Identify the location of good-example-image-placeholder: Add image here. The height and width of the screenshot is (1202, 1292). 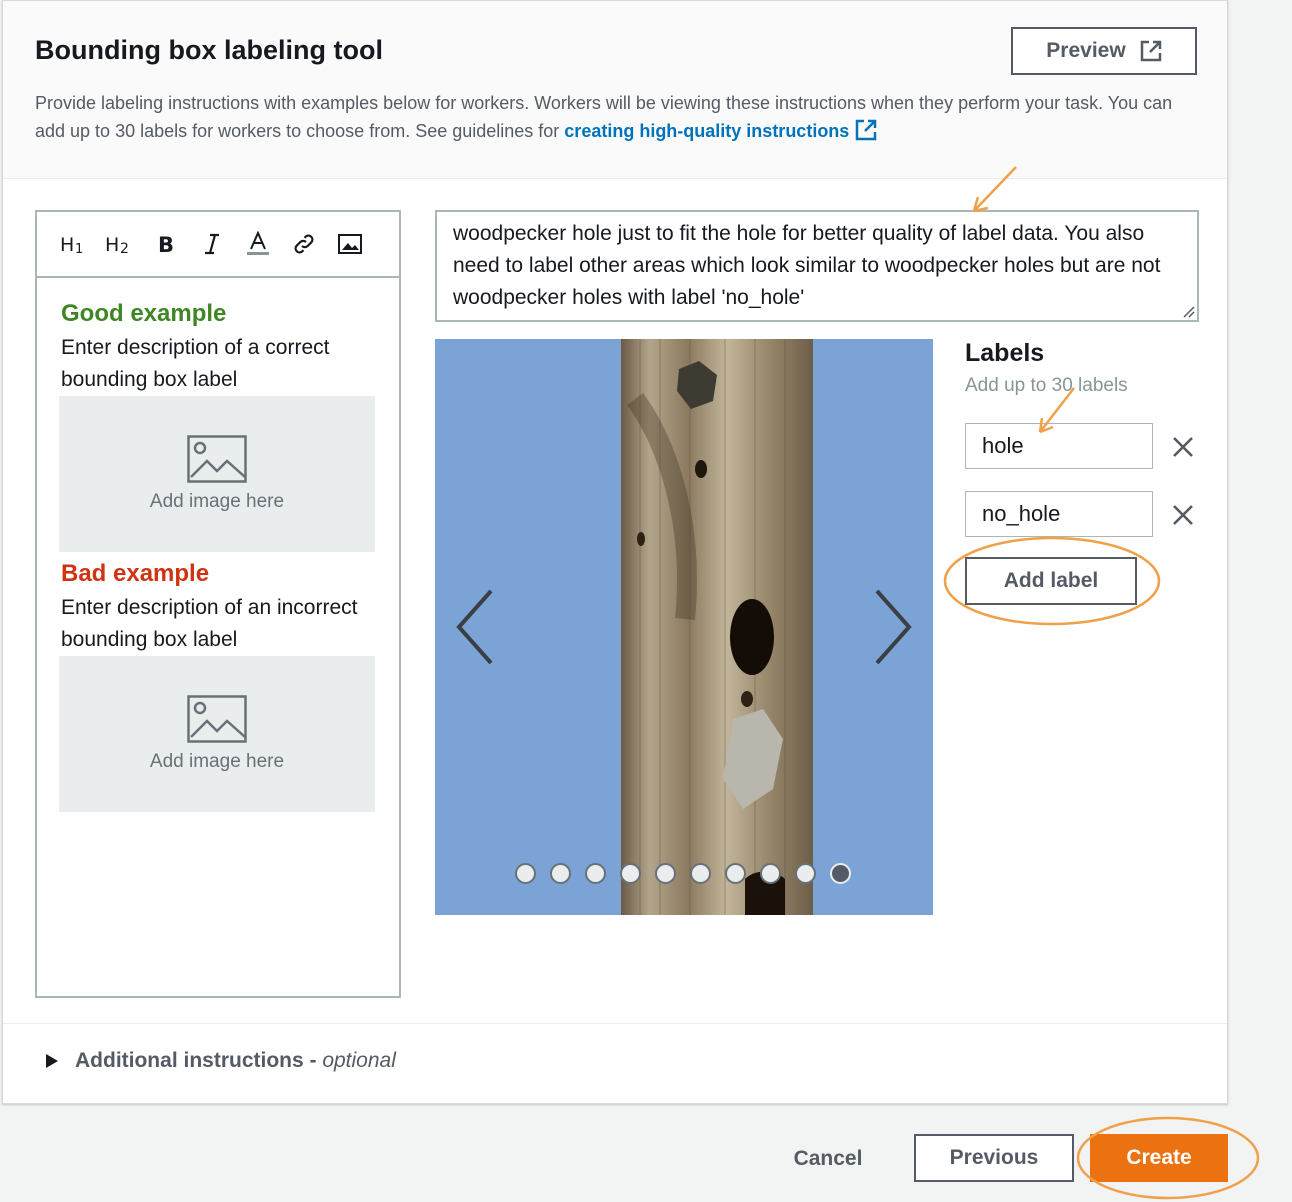
(217, 474).